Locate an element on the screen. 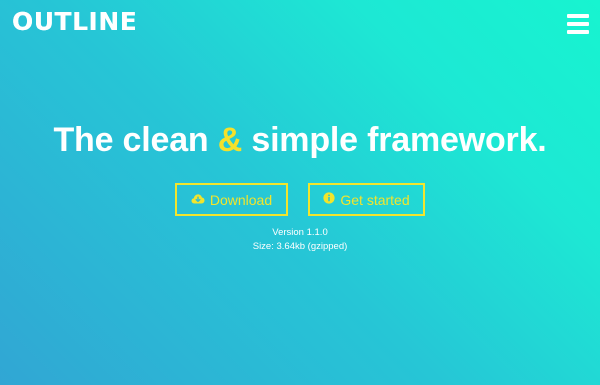 The height and width of the screenshot is (385, 600). menu-bar-top is located at coordinates (578, 16).